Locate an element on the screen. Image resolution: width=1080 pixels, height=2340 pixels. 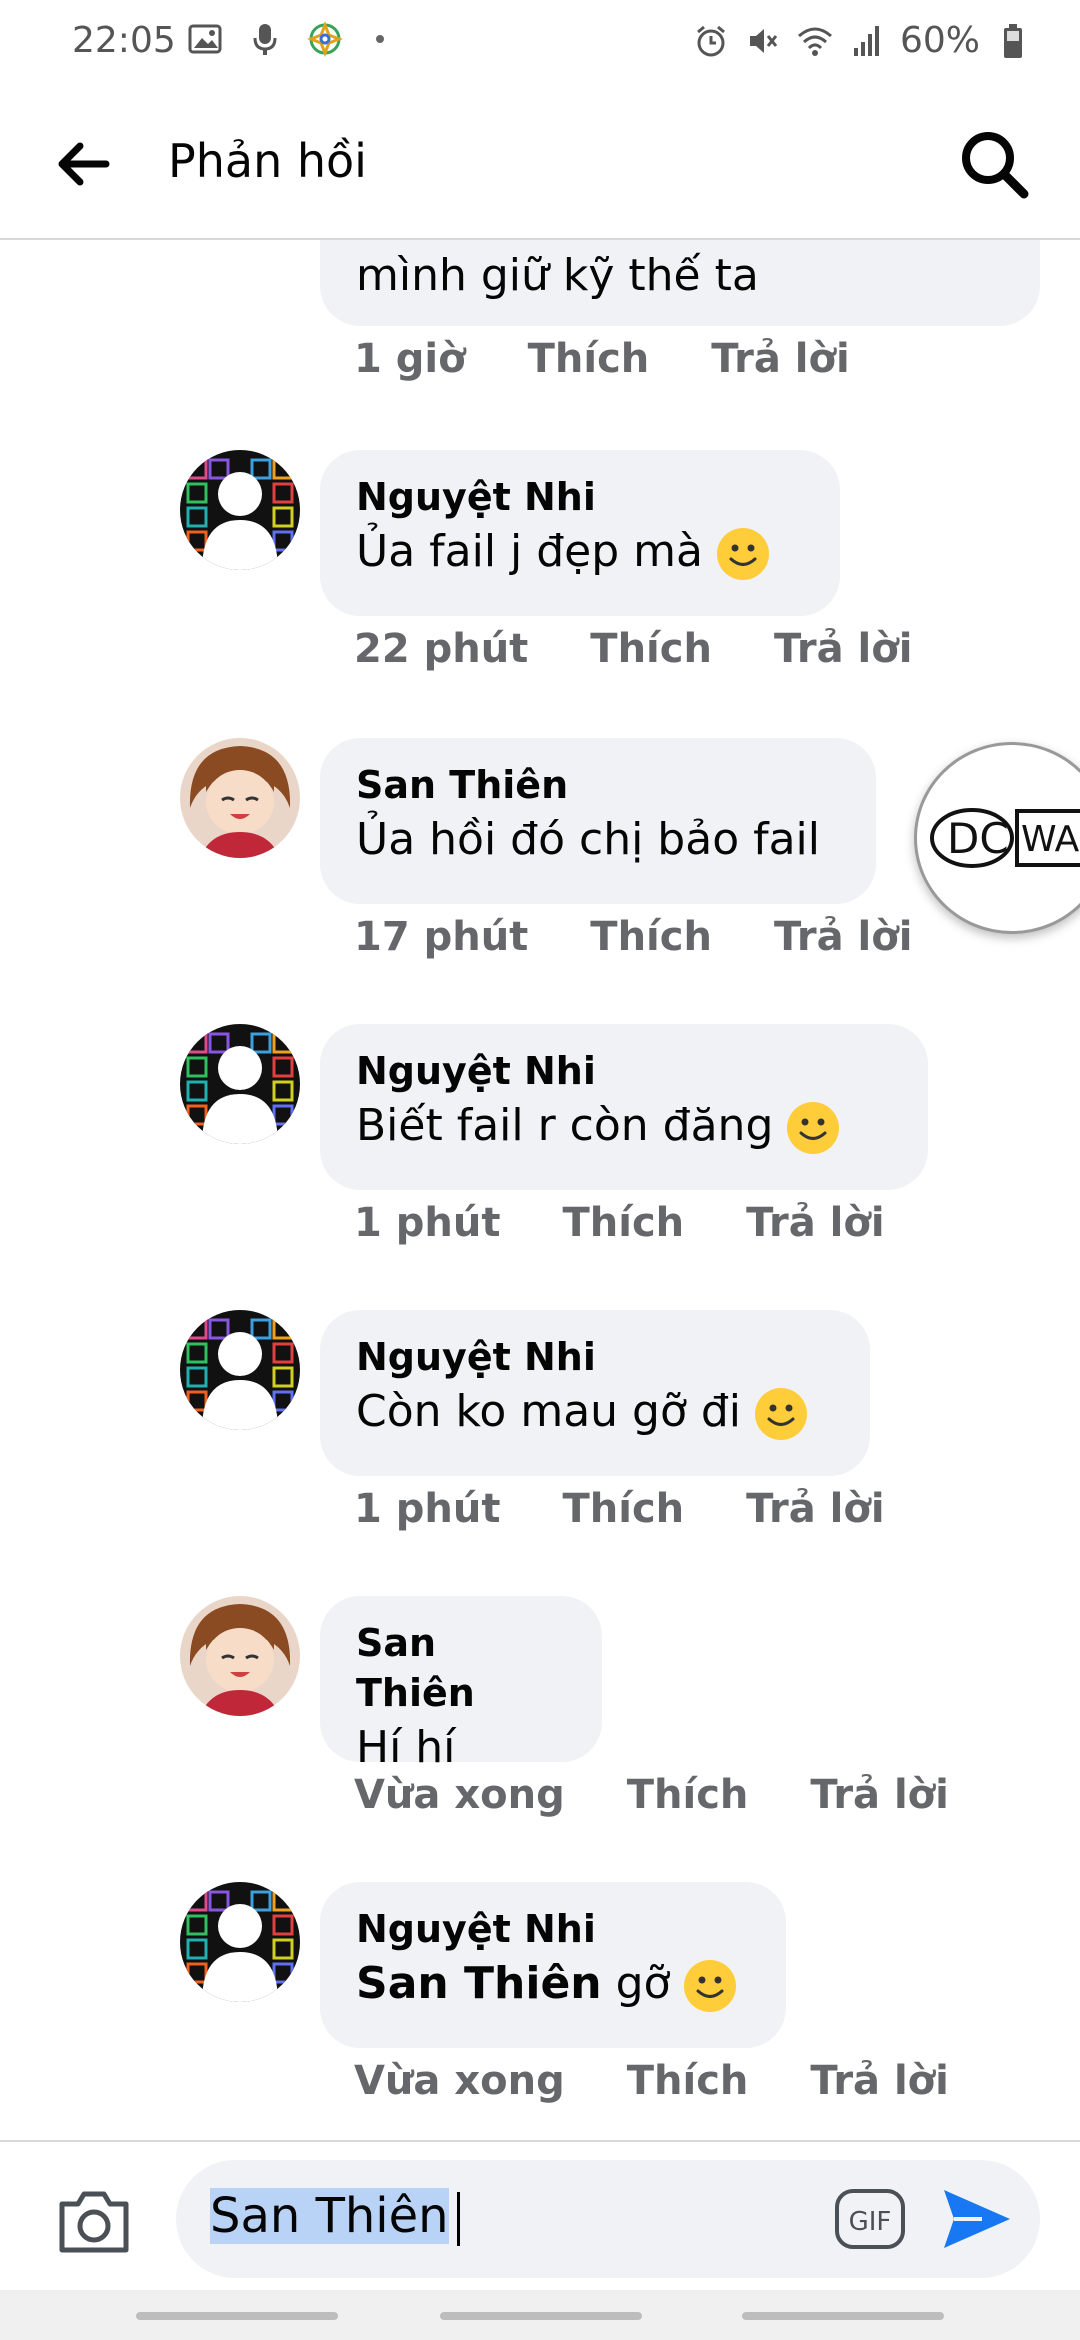
dc-wac-logo-icon: DC WAC is located at coordinates (1005, 838).